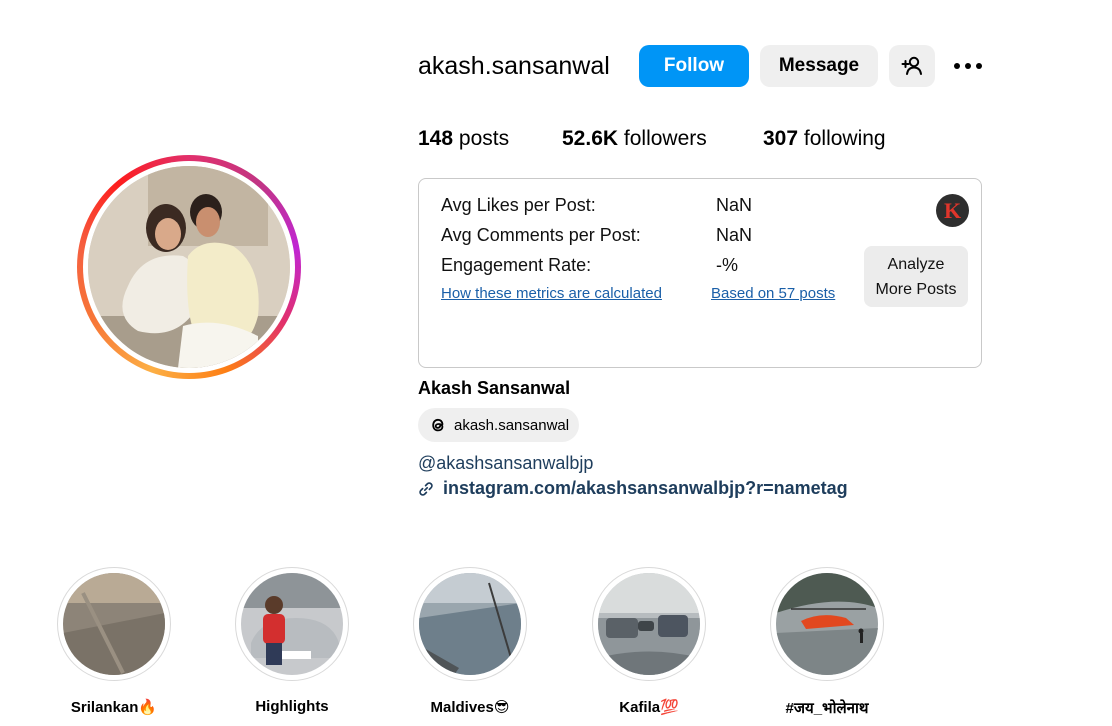 The width and height of the screenshot is (1112, 726). What do you see at coordinates (292, 706) in the screenshot?
I see `highlight-label: Highlights` at bounding box center [292, 706].